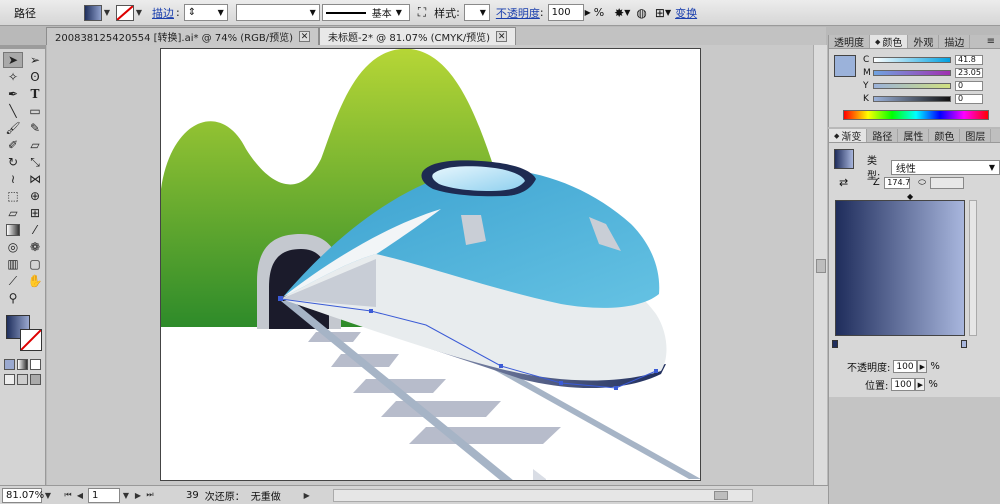  What do you see at coordinates (945, 167) in the screenshot?
I see `gradient-type-select: 线性 ▼` at bounding box center [945, 167].